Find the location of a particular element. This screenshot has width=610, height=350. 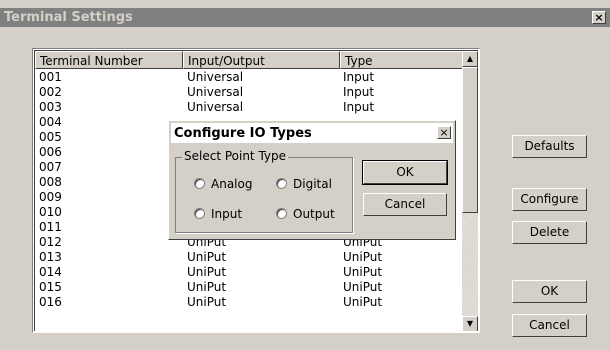

radio-input-label: Input is located at coordinates (227, 214).